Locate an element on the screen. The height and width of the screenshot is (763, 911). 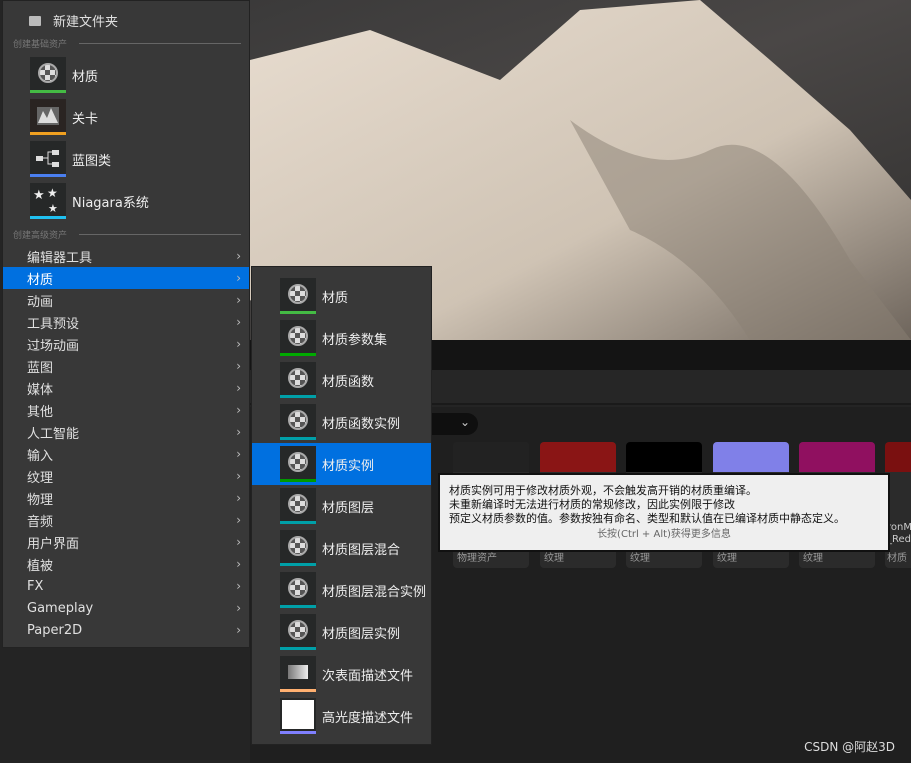
menu-item: 动画 › is located at coordinates (126, 300).